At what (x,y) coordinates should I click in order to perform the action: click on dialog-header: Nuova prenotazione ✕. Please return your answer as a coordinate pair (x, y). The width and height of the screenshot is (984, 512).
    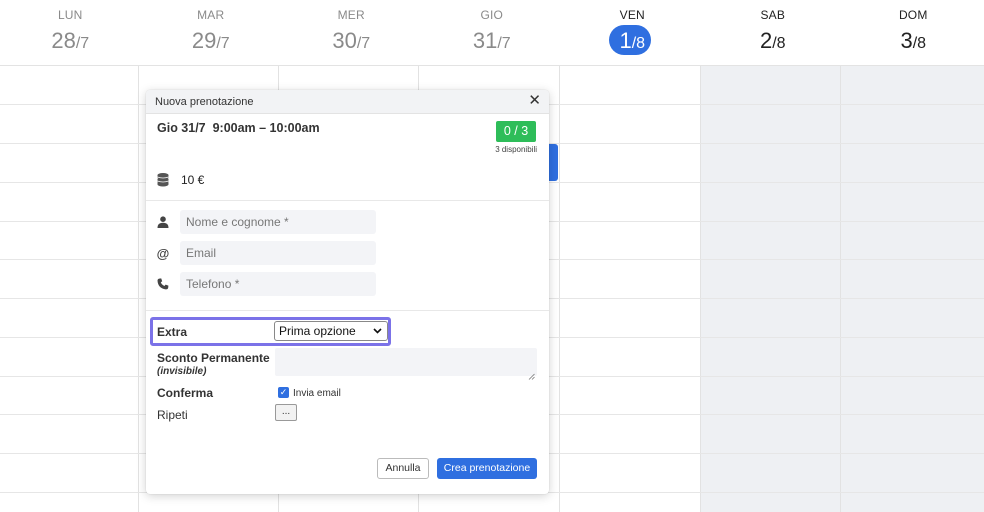
    Looking at the image, I should click on (347, 102).